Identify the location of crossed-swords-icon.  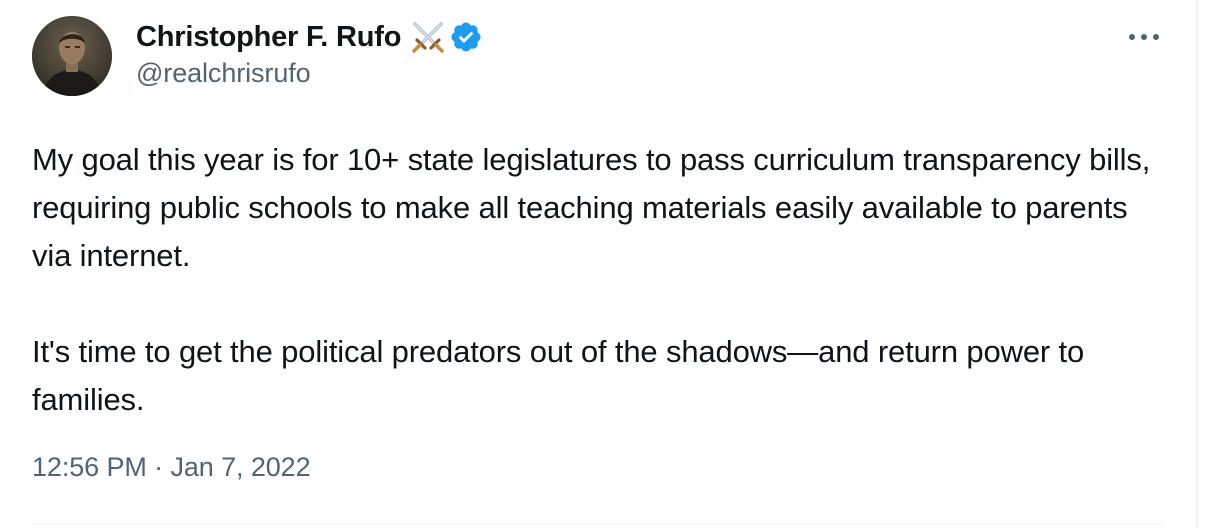
(428, 37).